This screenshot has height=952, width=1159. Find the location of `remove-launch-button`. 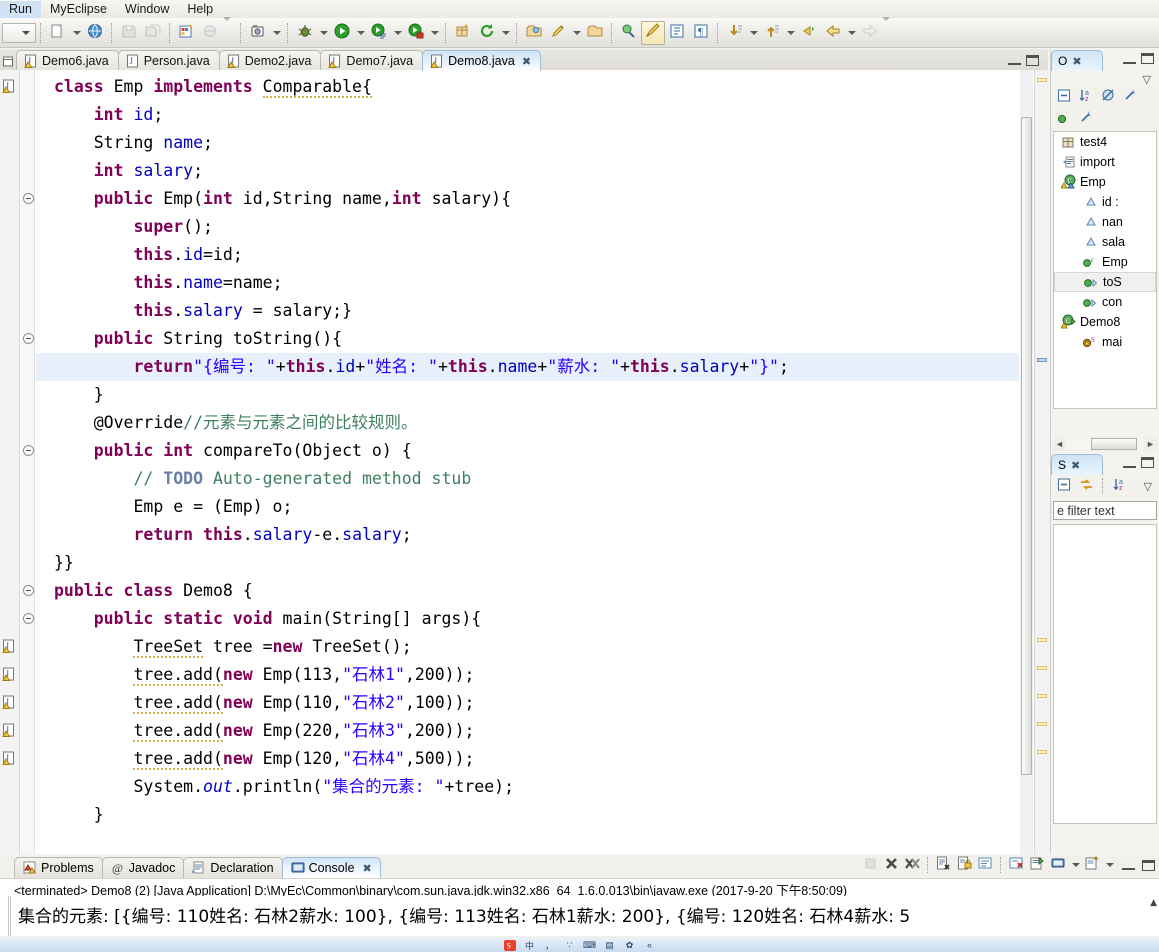

remove-launch-button is located at coordinates (891, 865).